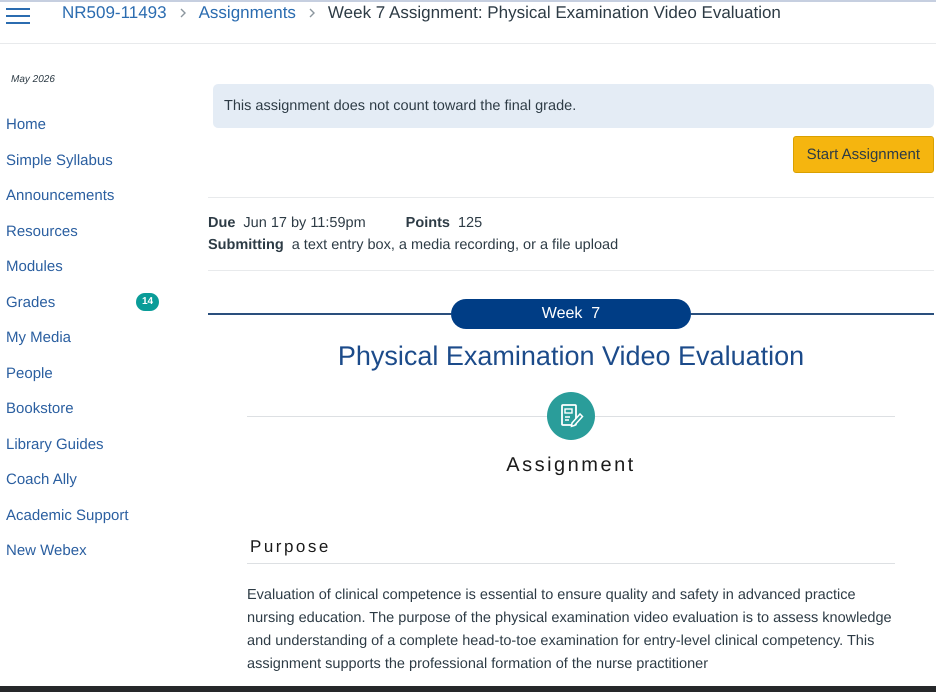  Describe the element at coordinates (71, 373) in the screenshot. I see `nav-link: People` at that location.